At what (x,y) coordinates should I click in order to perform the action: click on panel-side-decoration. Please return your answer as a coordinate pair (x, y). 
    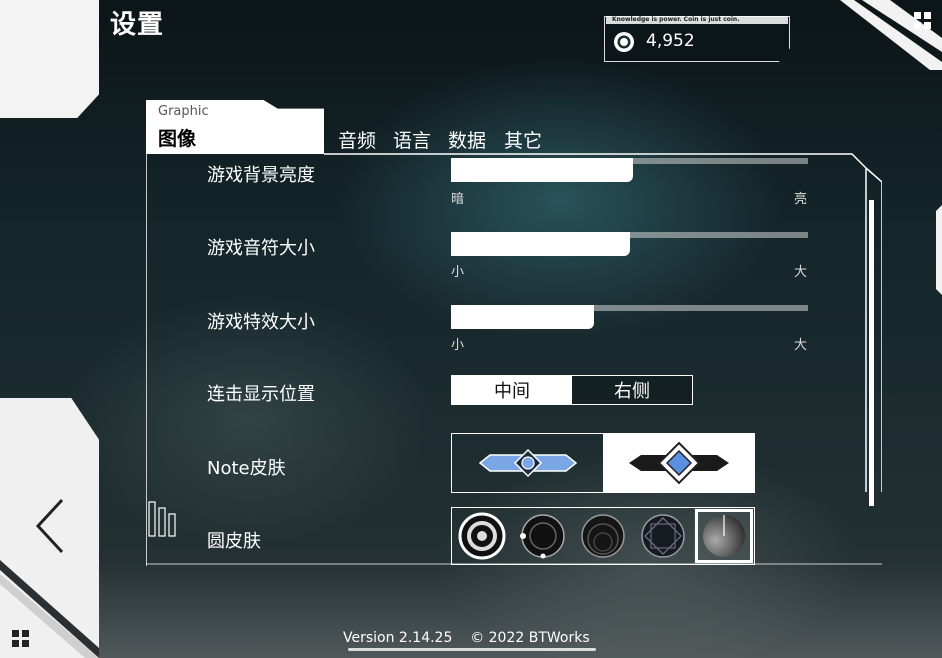
    Looking at the image, I should click on (162, 519).